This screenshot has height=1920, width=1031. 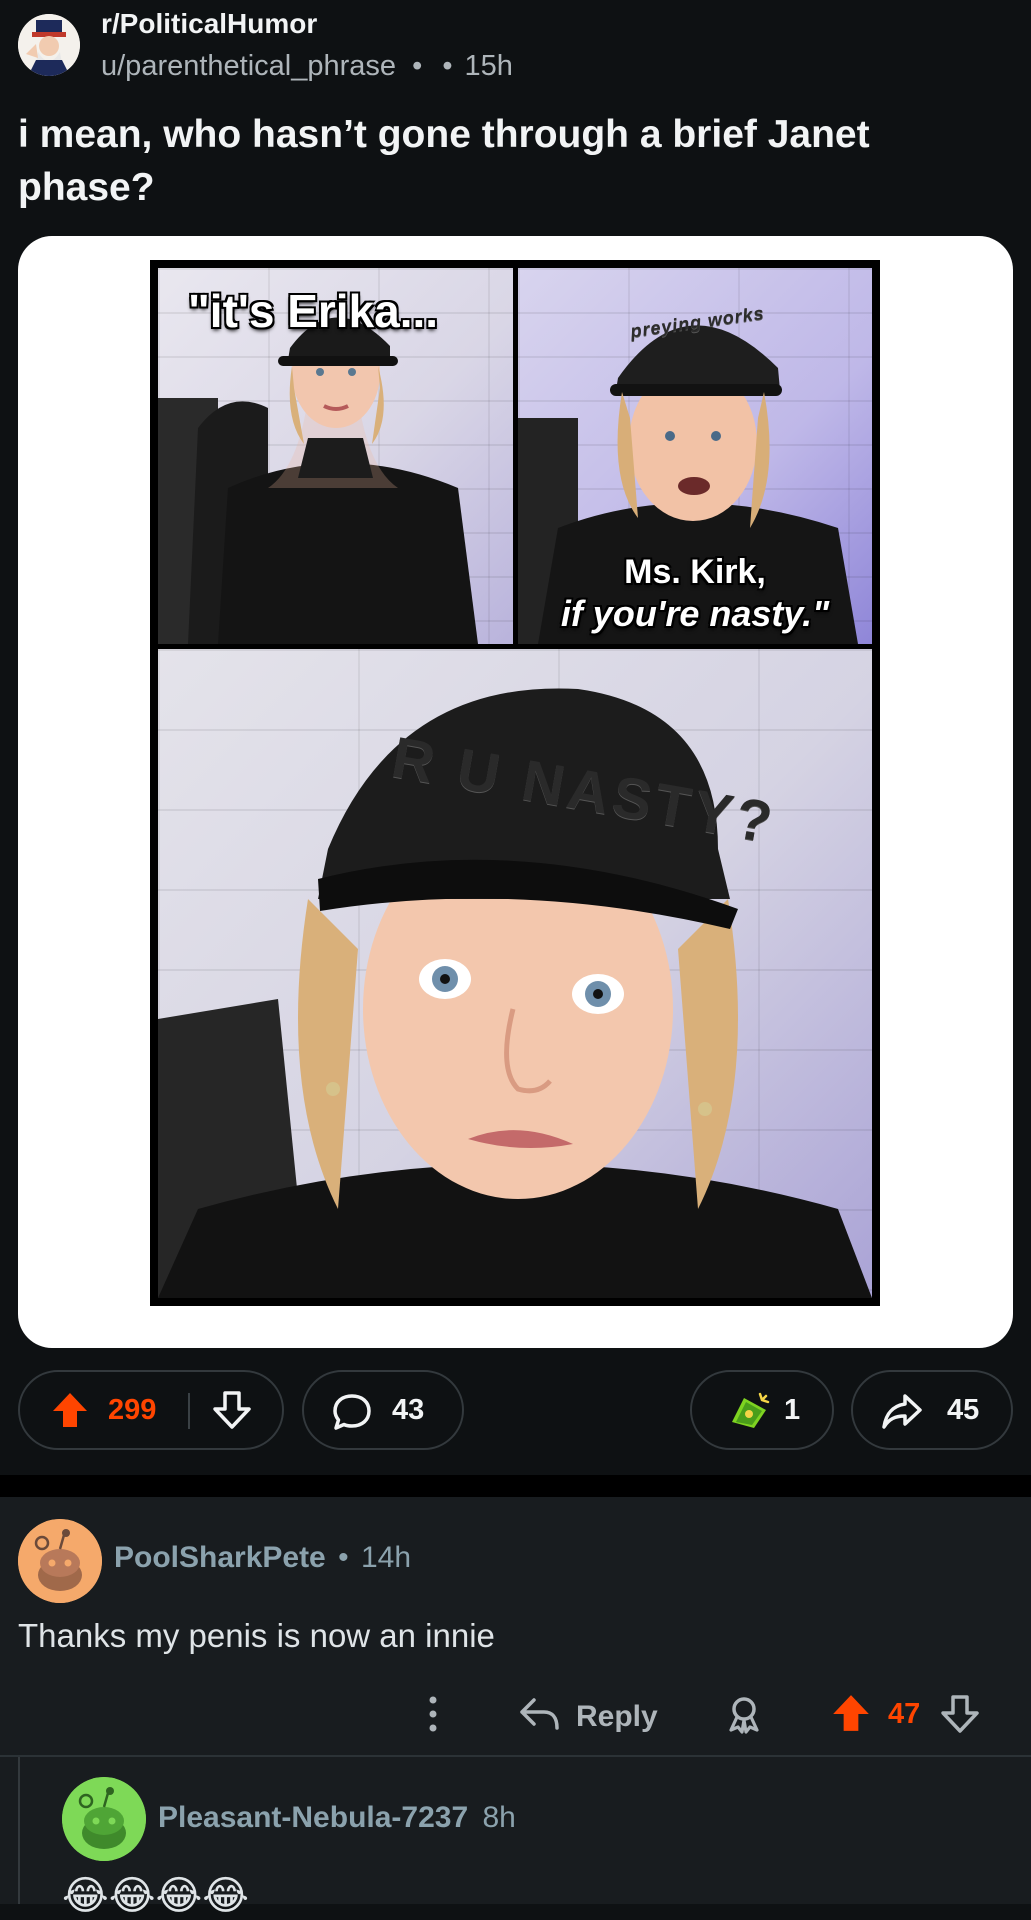 I want to click on reply-author-line: Pleasant-Nebula-7237 8h, so click(x=337, y=1818).